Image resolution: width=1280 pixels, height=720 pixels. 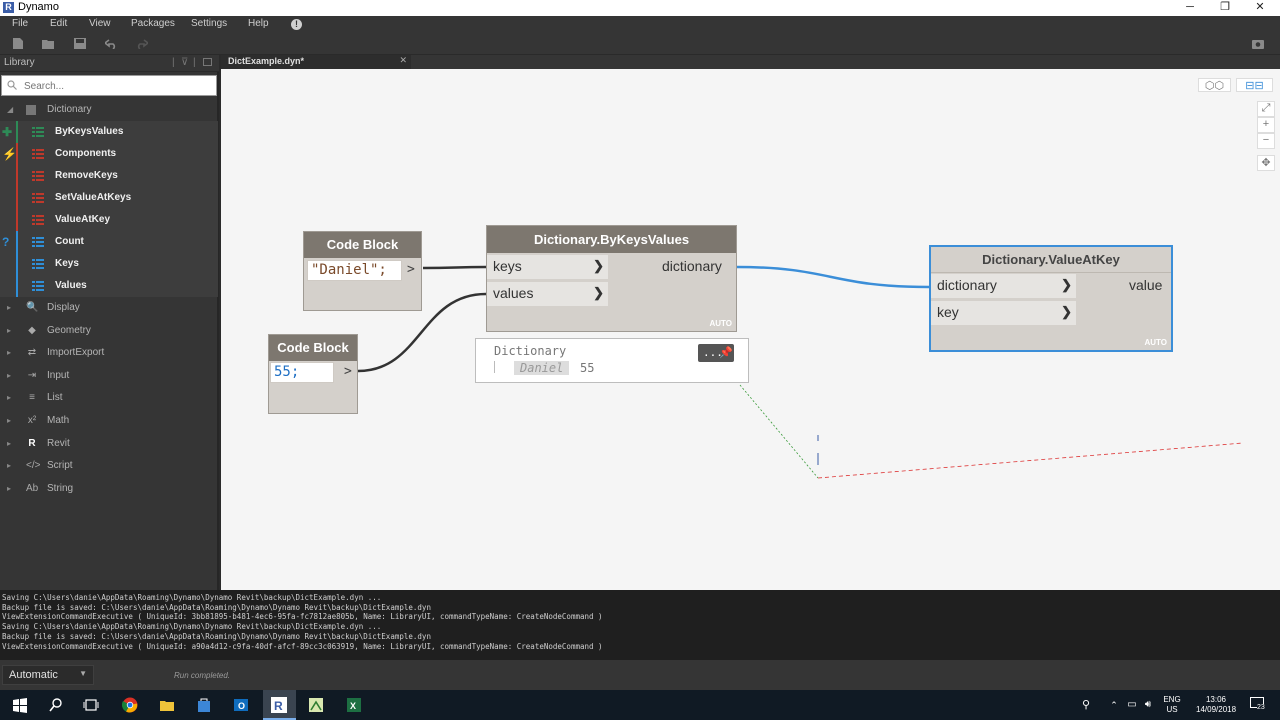 I want to click on filter-icon: ⊽, so click(x=184, y=62).